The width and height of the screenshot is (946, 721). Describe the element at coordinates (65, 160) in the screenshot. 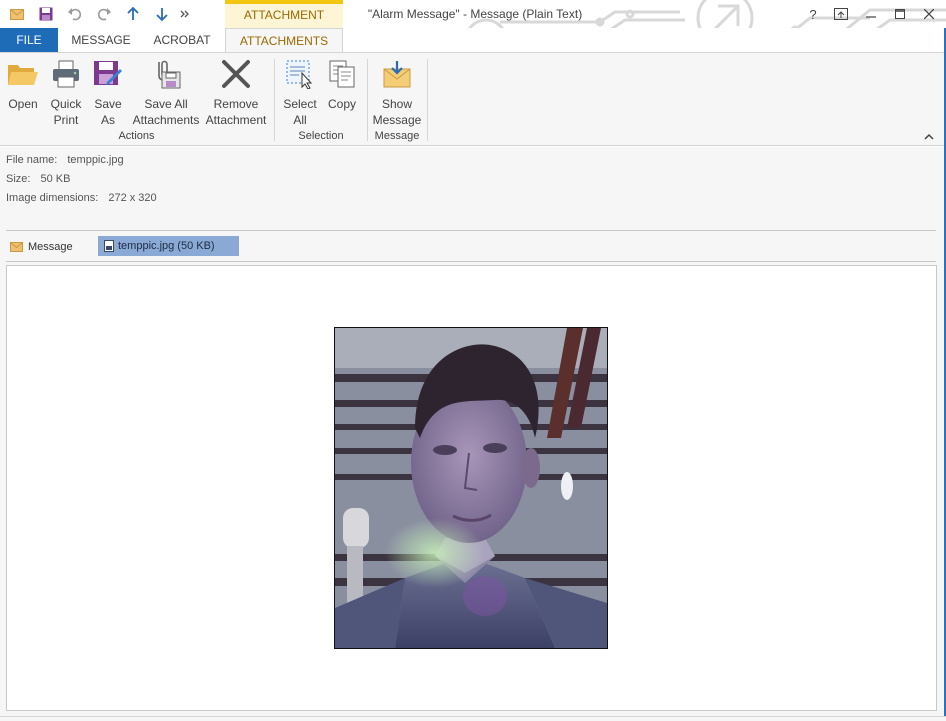

I see `file-name-row: File name: temppic.jpg` at that location.